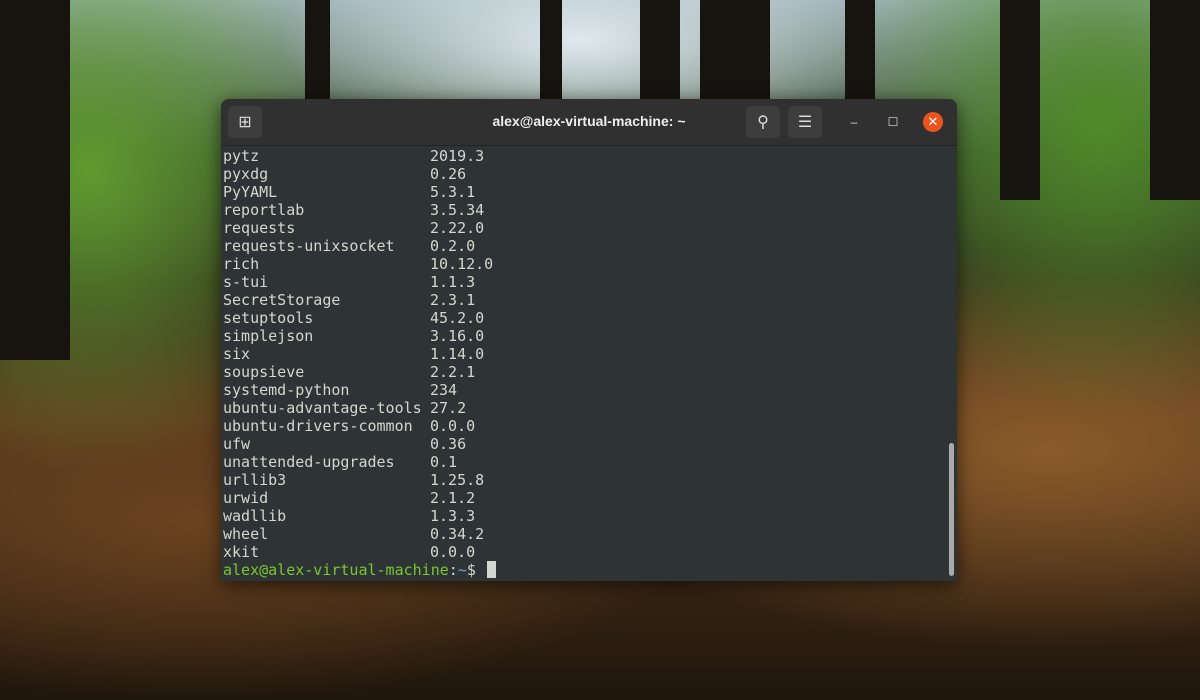 The width and height of the screenshot is (1200, 700). Describe the element at coordinates (475, 570) in the screenshot. I see `prompt-symbol: $` at that location.